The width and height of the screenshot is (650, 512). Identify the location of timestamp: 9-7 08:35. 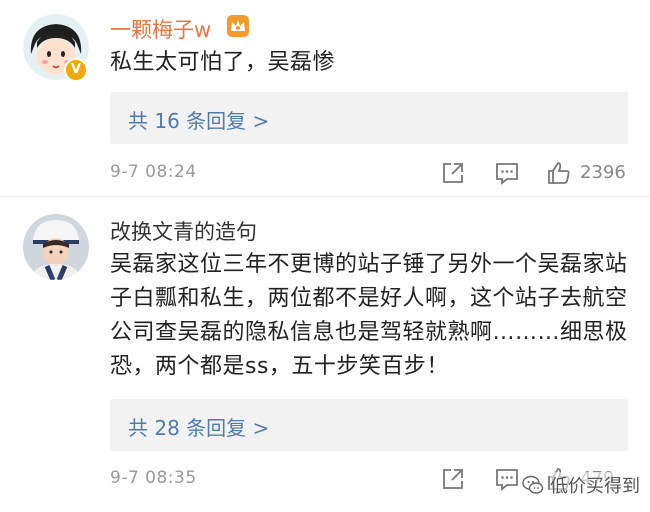
(153, 478).